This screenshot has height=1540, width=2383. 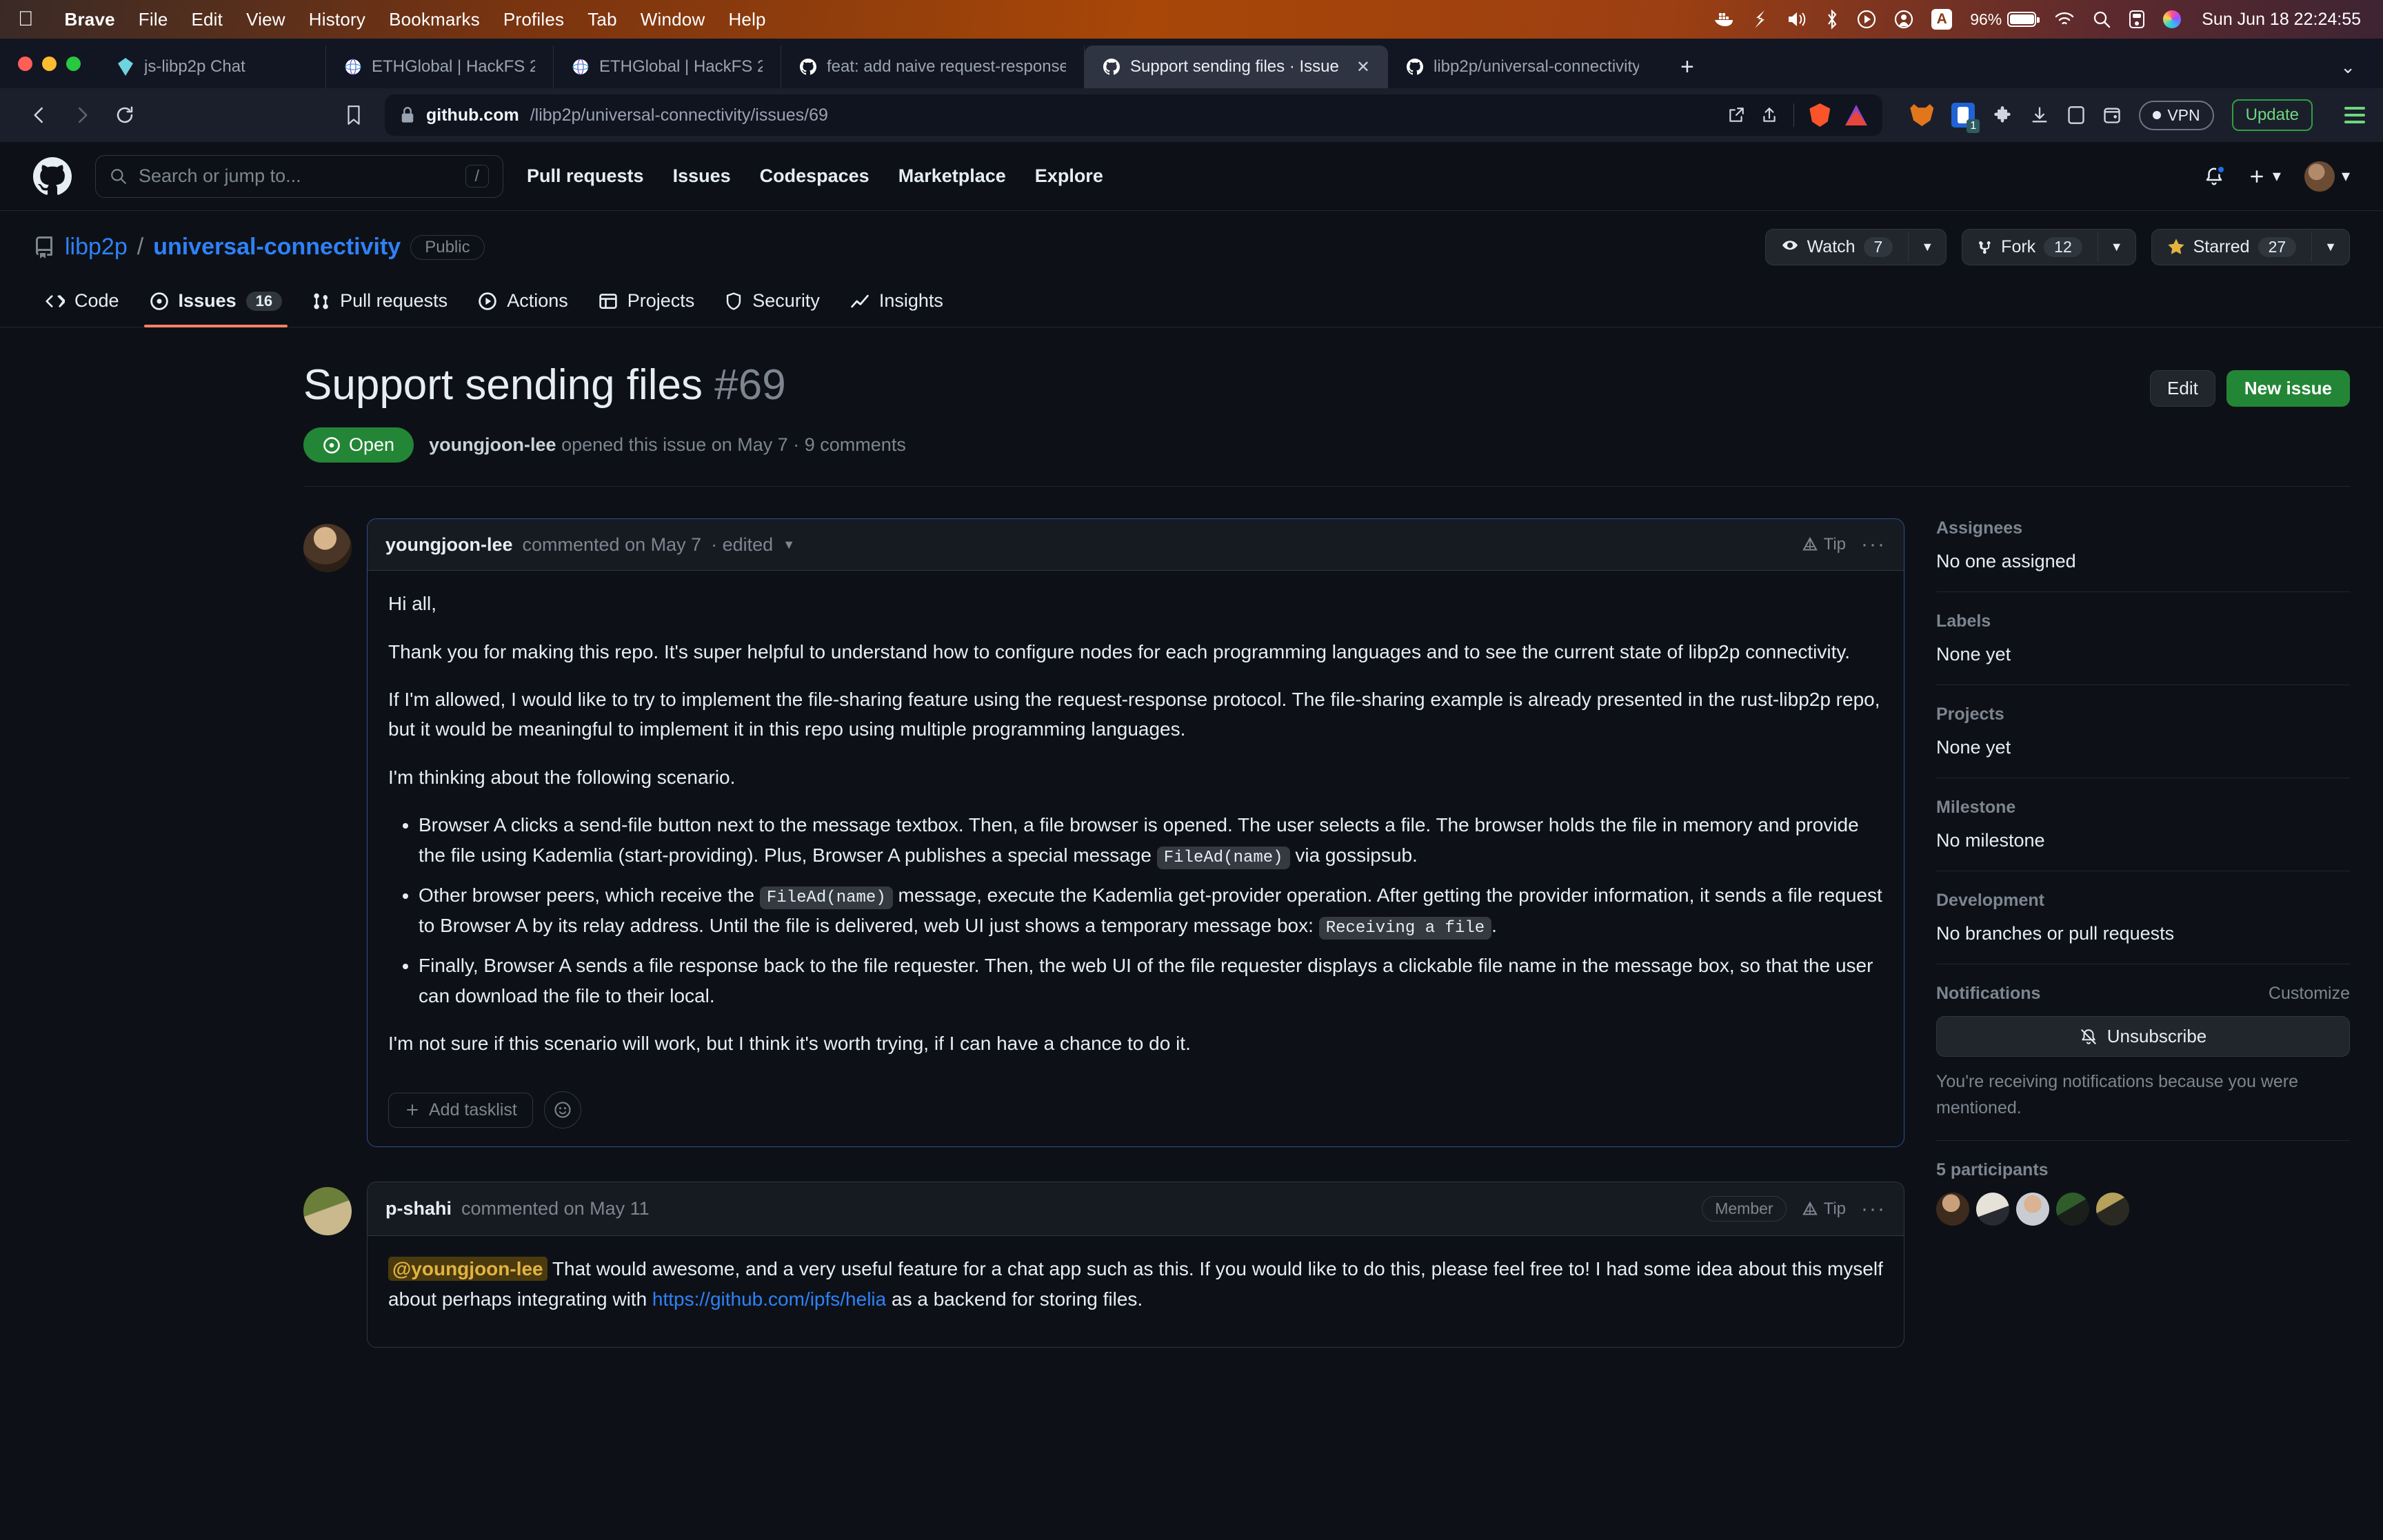 I want to click on battery-icon: 96%, so click(x=2005, y=20).